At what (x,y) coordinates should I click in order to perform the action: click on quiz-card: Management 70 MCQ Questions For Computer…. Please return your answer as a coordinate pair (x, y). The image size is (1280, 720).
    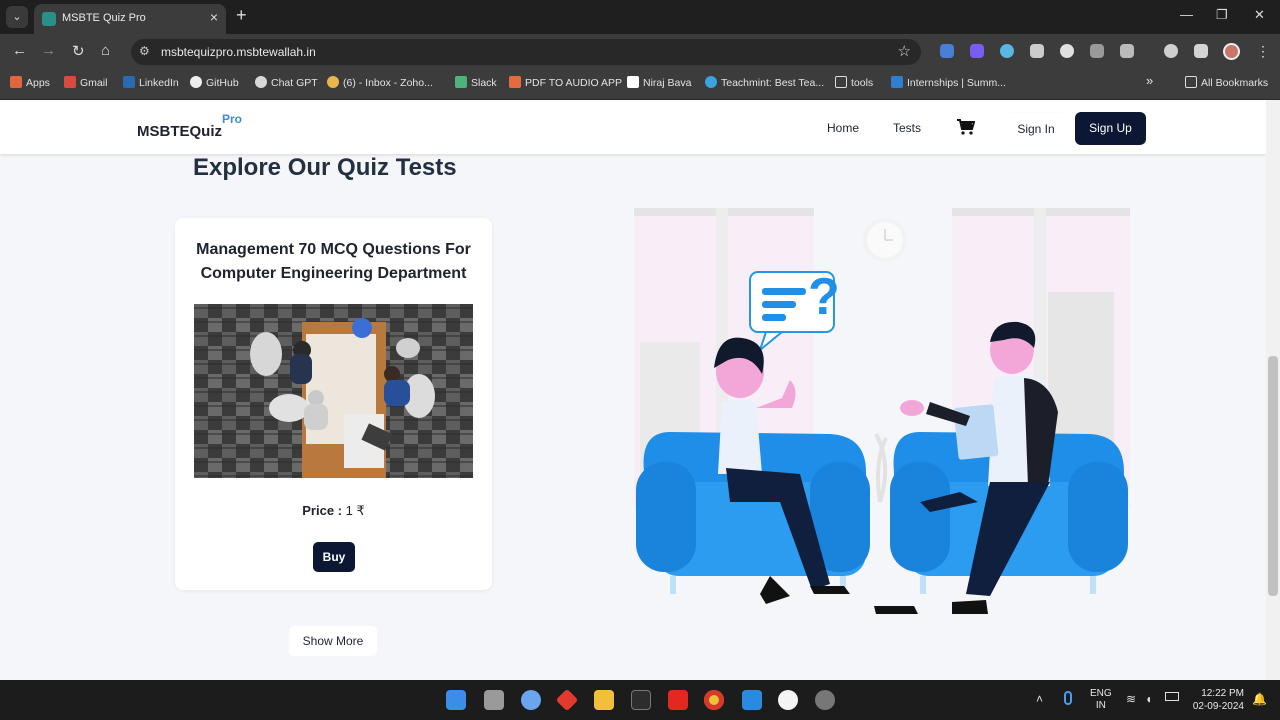
    Looking at the image, I should click on (333, 404).